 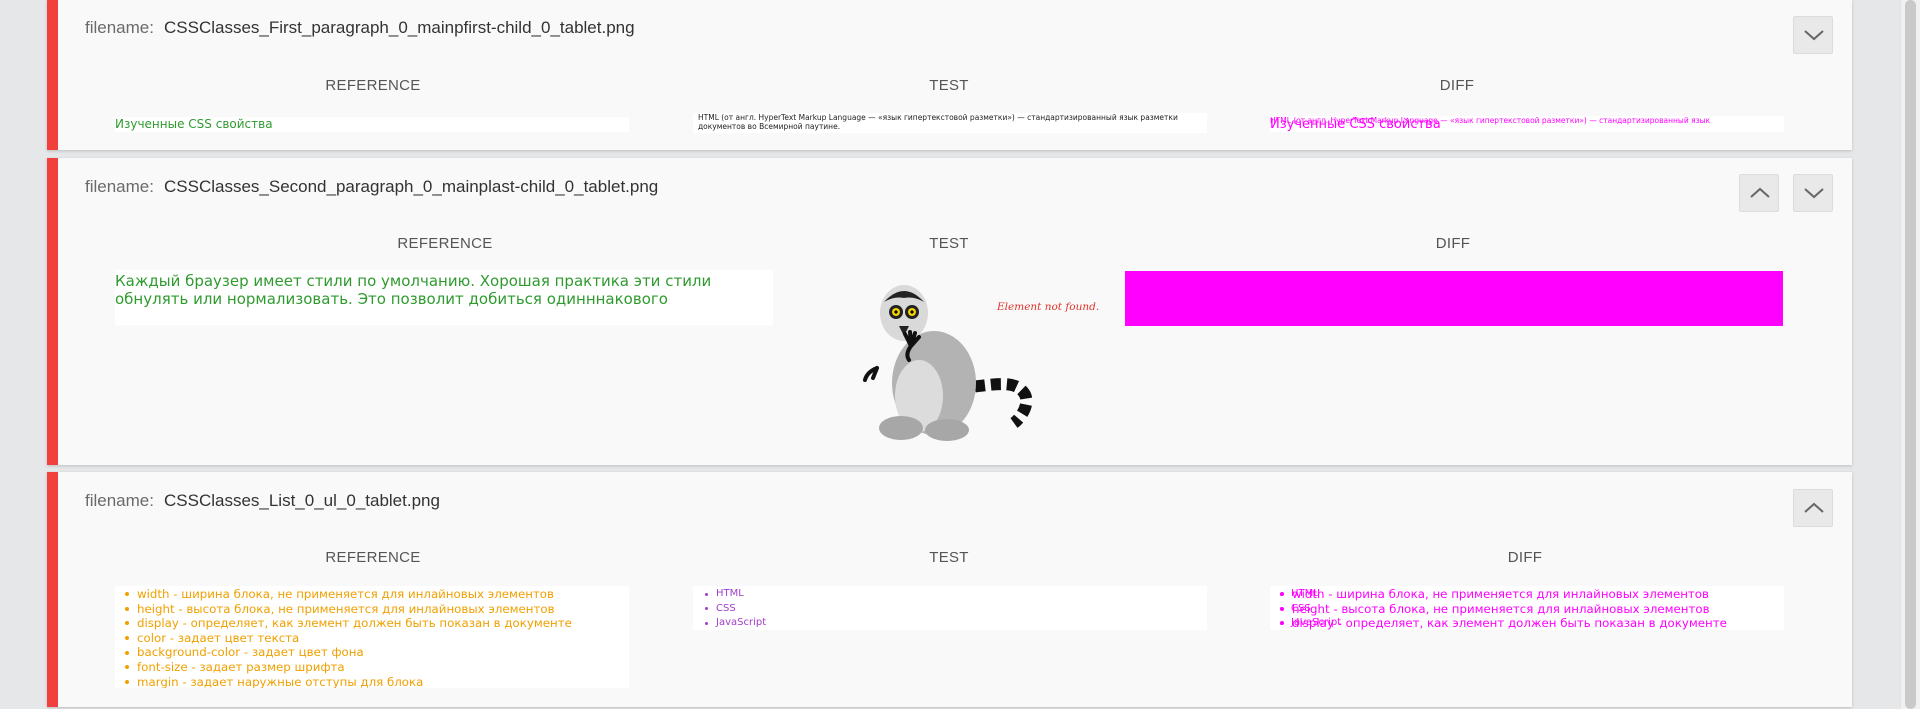 I want to click on diff-image, so click(x=1454, y=298).